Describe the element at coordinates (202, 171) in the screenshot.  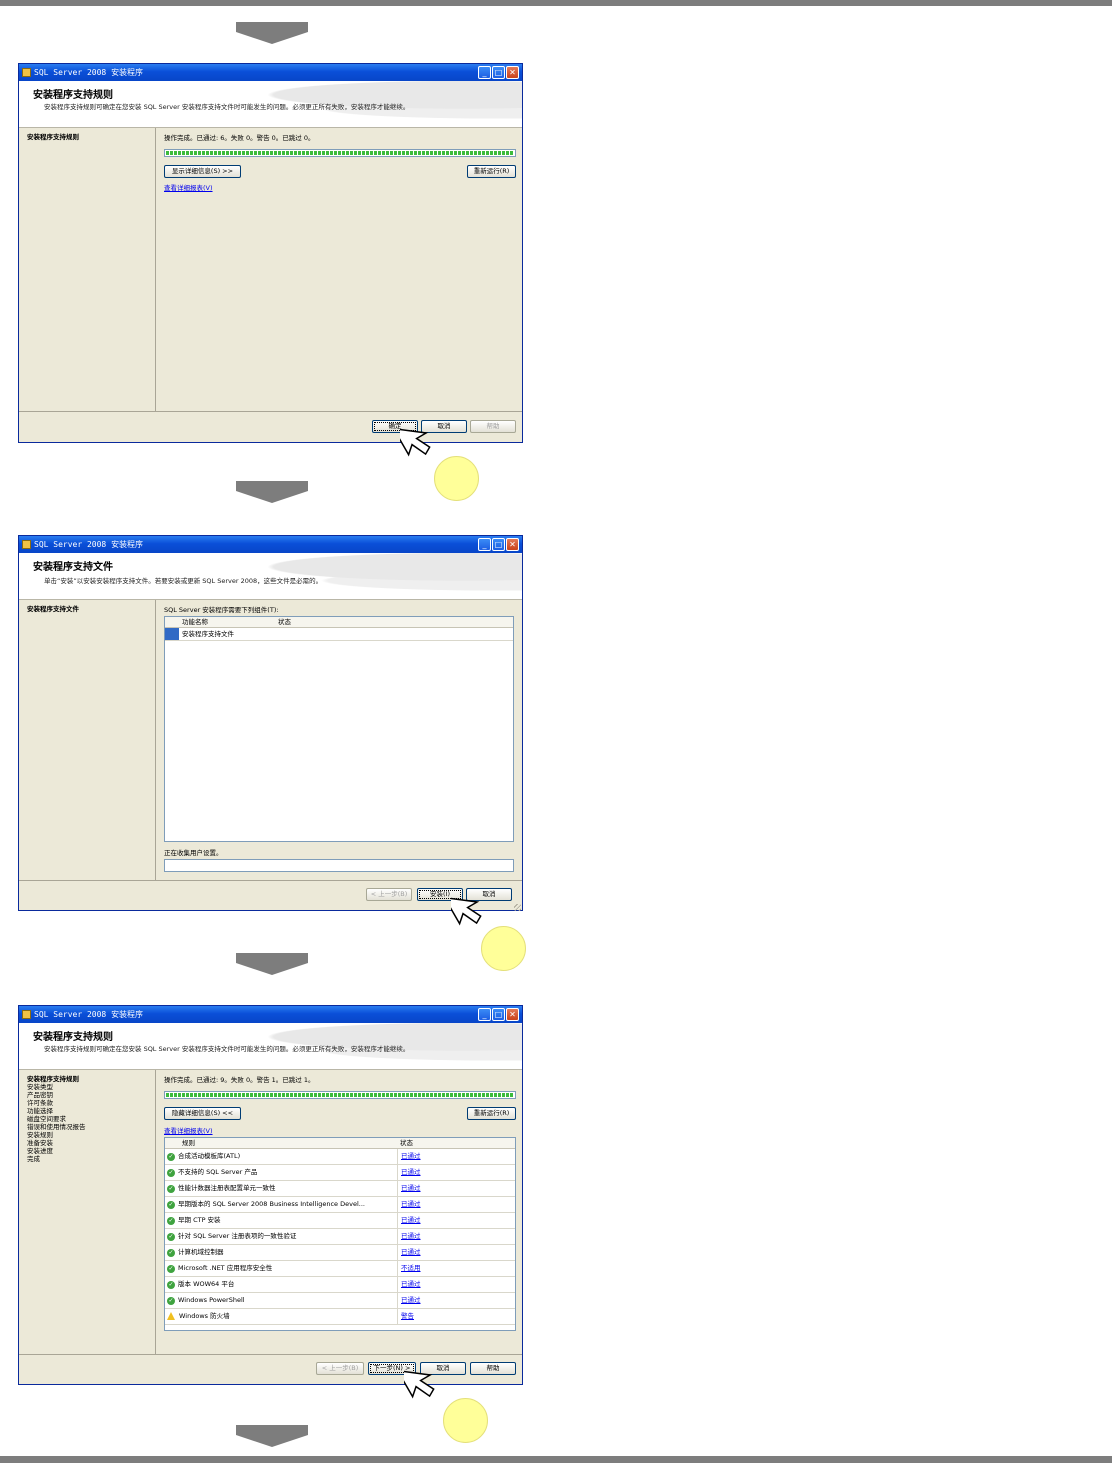
I see `show-details-button: 显示详细信息(S) >>` at that location.